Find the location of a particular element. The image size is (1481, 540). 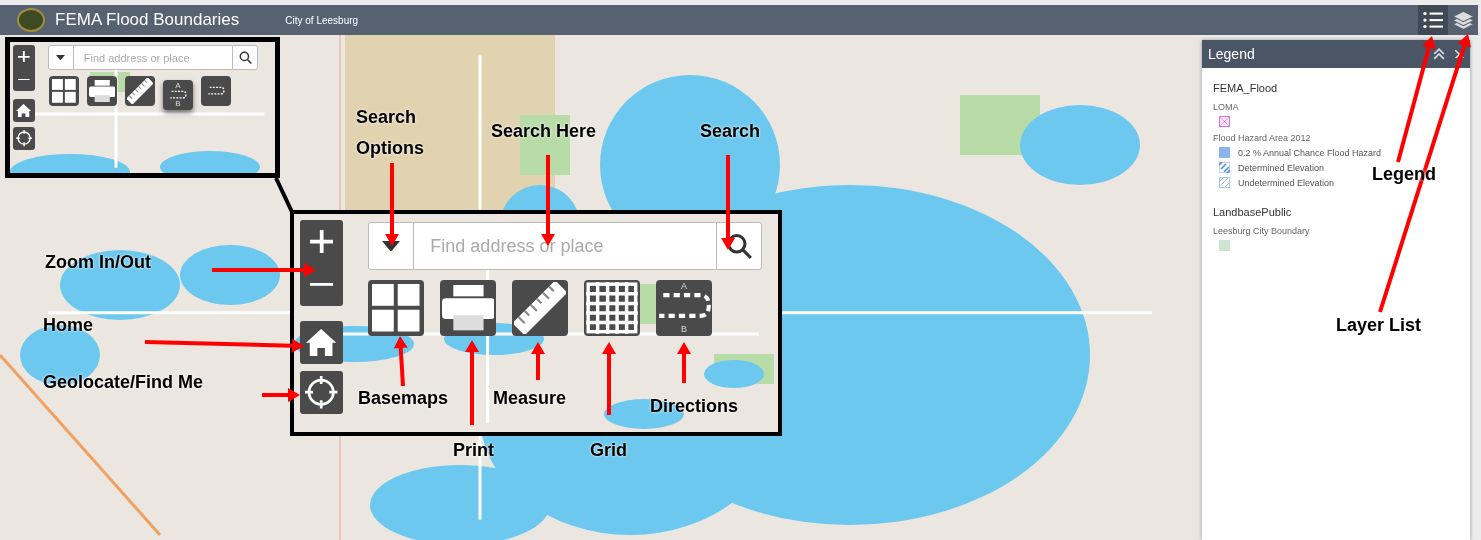

collapse-icon is located at coordinates (1439, 54).